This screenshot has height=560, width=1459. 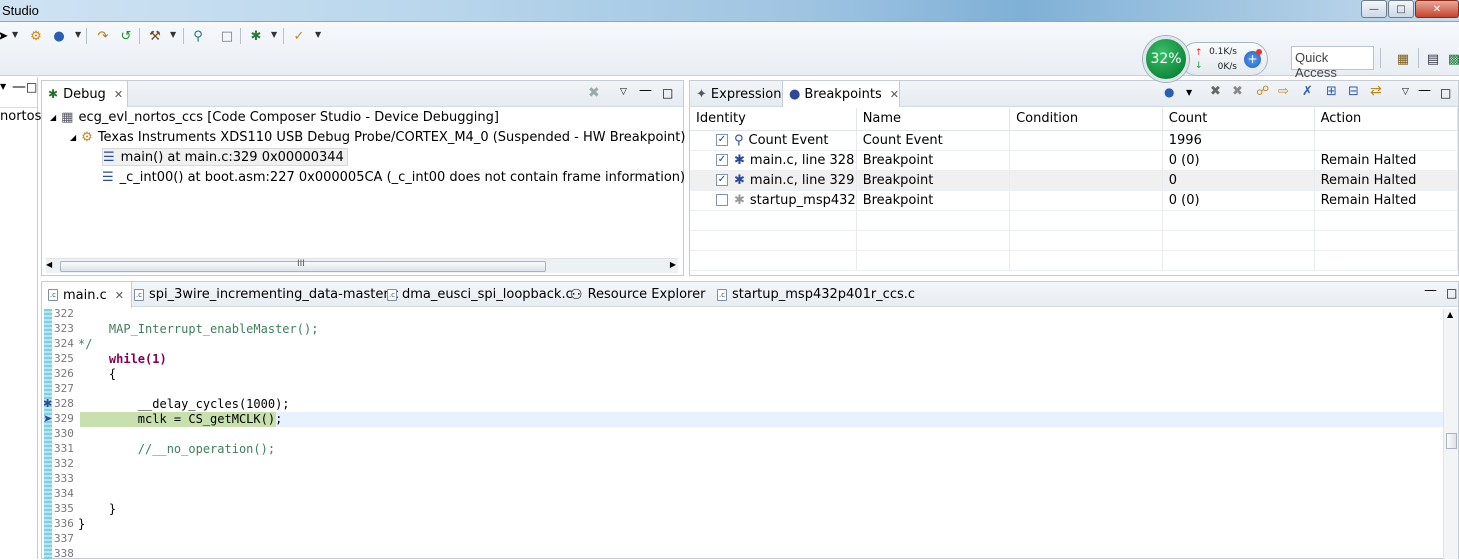 I want to click on scroll-left-icon: ◀, so click(x=49, y=264).